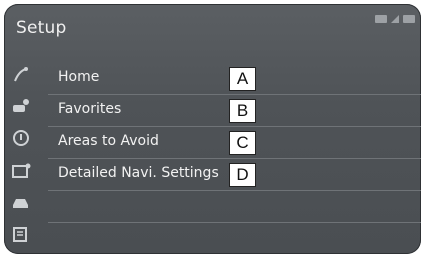 The width and height of the screenshot is (425, 258). Describe the element at coordinates (90, 109) in the screenshot. I see `menu-item-label: Favorites` at that location.